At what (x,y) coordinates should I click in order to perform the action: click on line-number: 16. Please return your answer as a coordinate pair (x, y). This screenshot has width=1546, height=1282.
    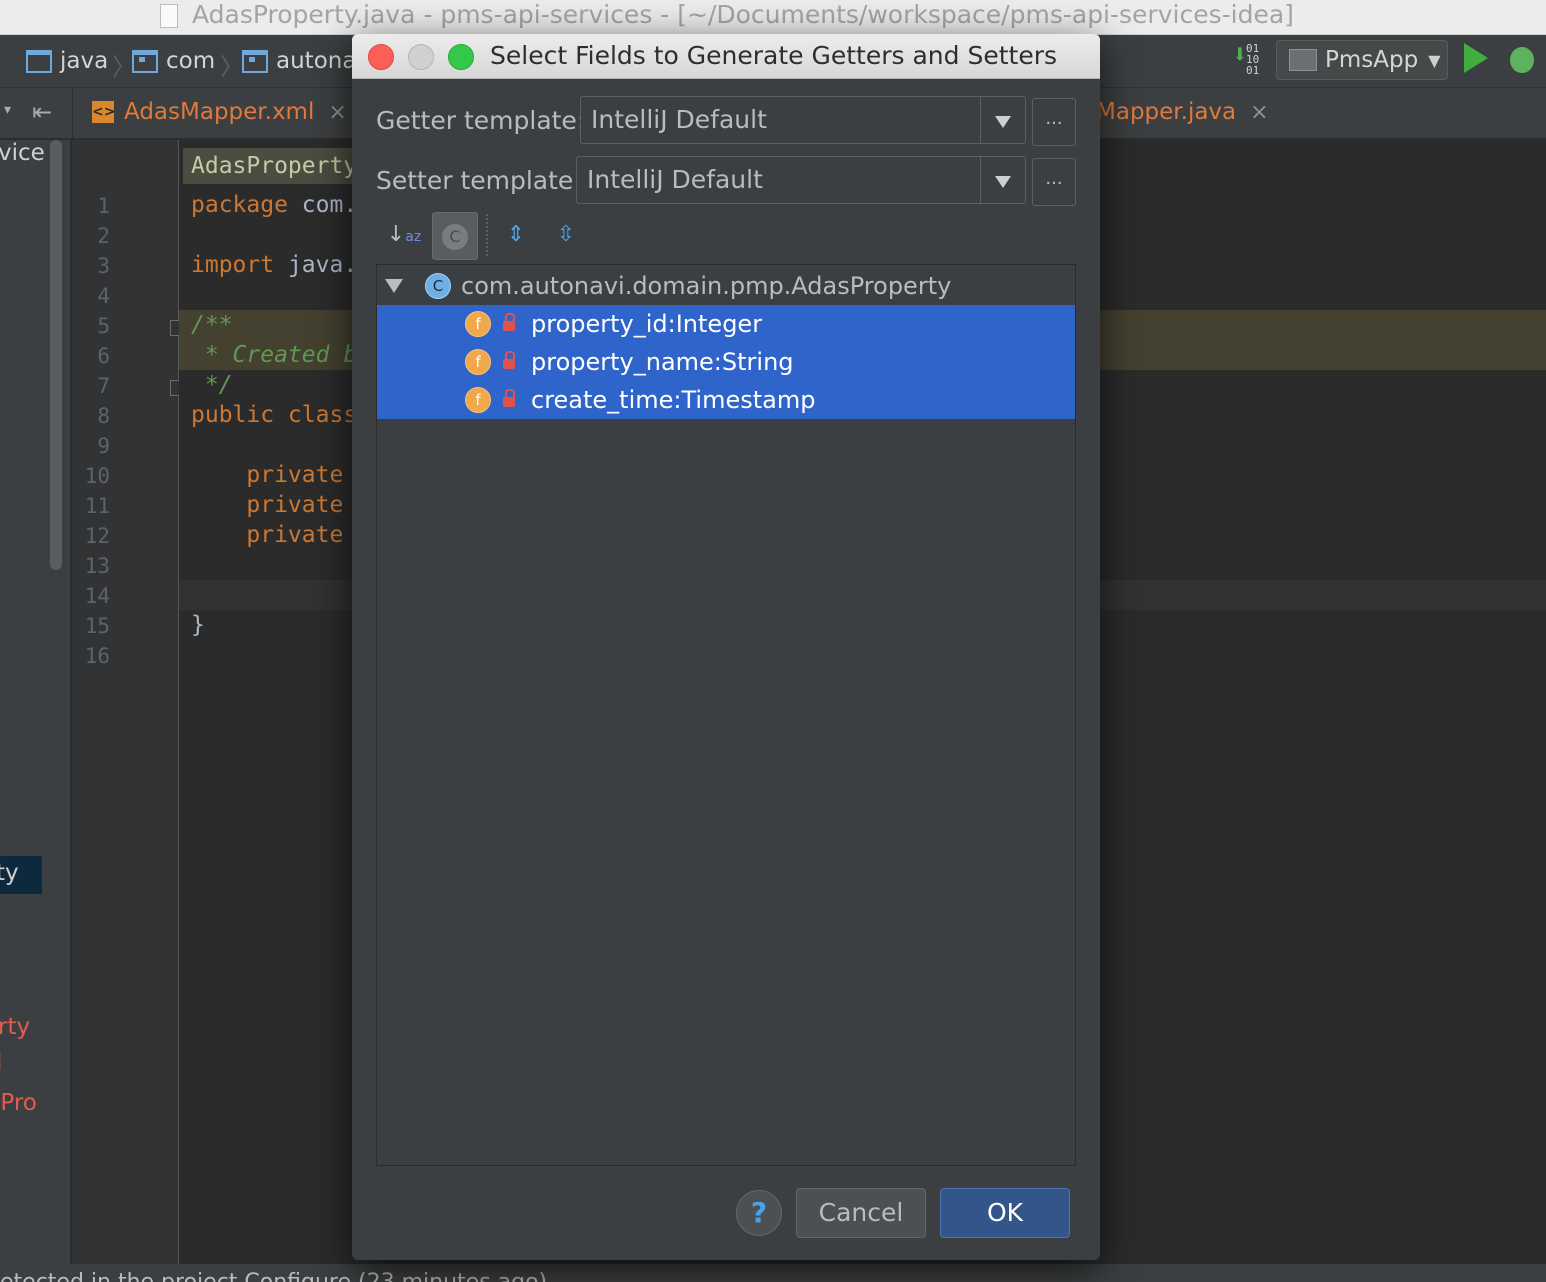
    Looking at the image, I should click on (97, 656).